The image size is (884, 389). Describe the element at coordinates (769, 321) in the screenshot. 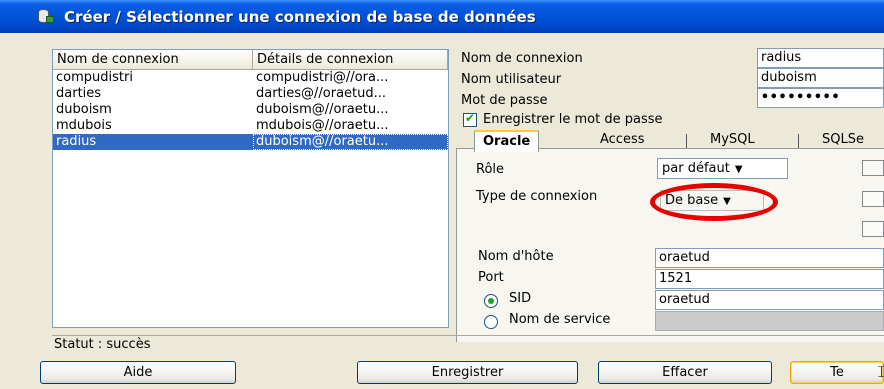

I see `service-name-field` at that location.